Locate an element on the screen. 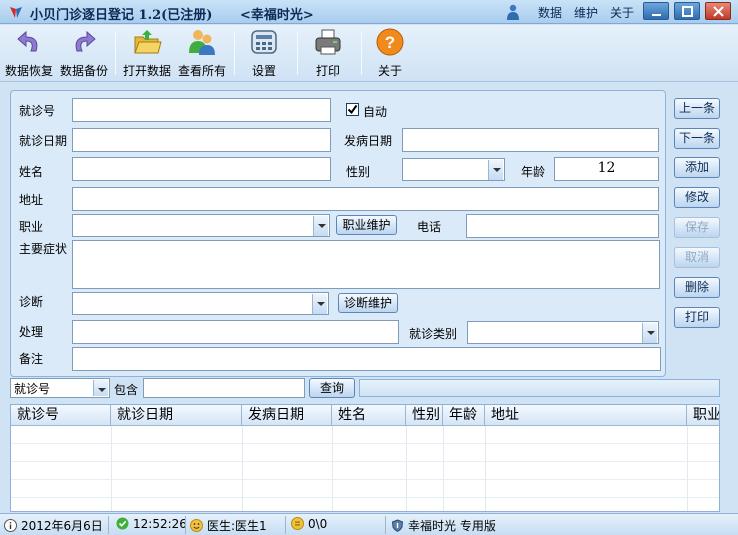  undo-arrow-icon is located at coordinates (27, 41).